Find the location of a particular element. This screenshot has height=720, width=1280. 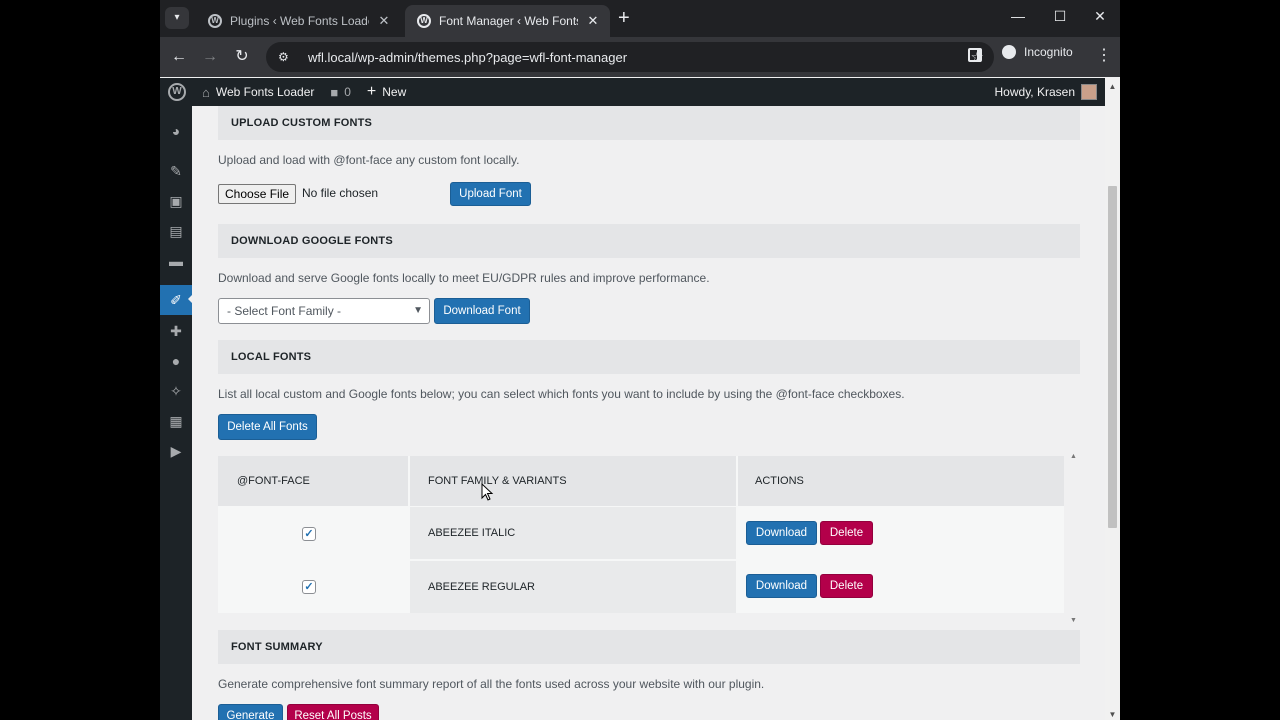

wordpress-logo-icon: W is located at coordinates (177, 92).